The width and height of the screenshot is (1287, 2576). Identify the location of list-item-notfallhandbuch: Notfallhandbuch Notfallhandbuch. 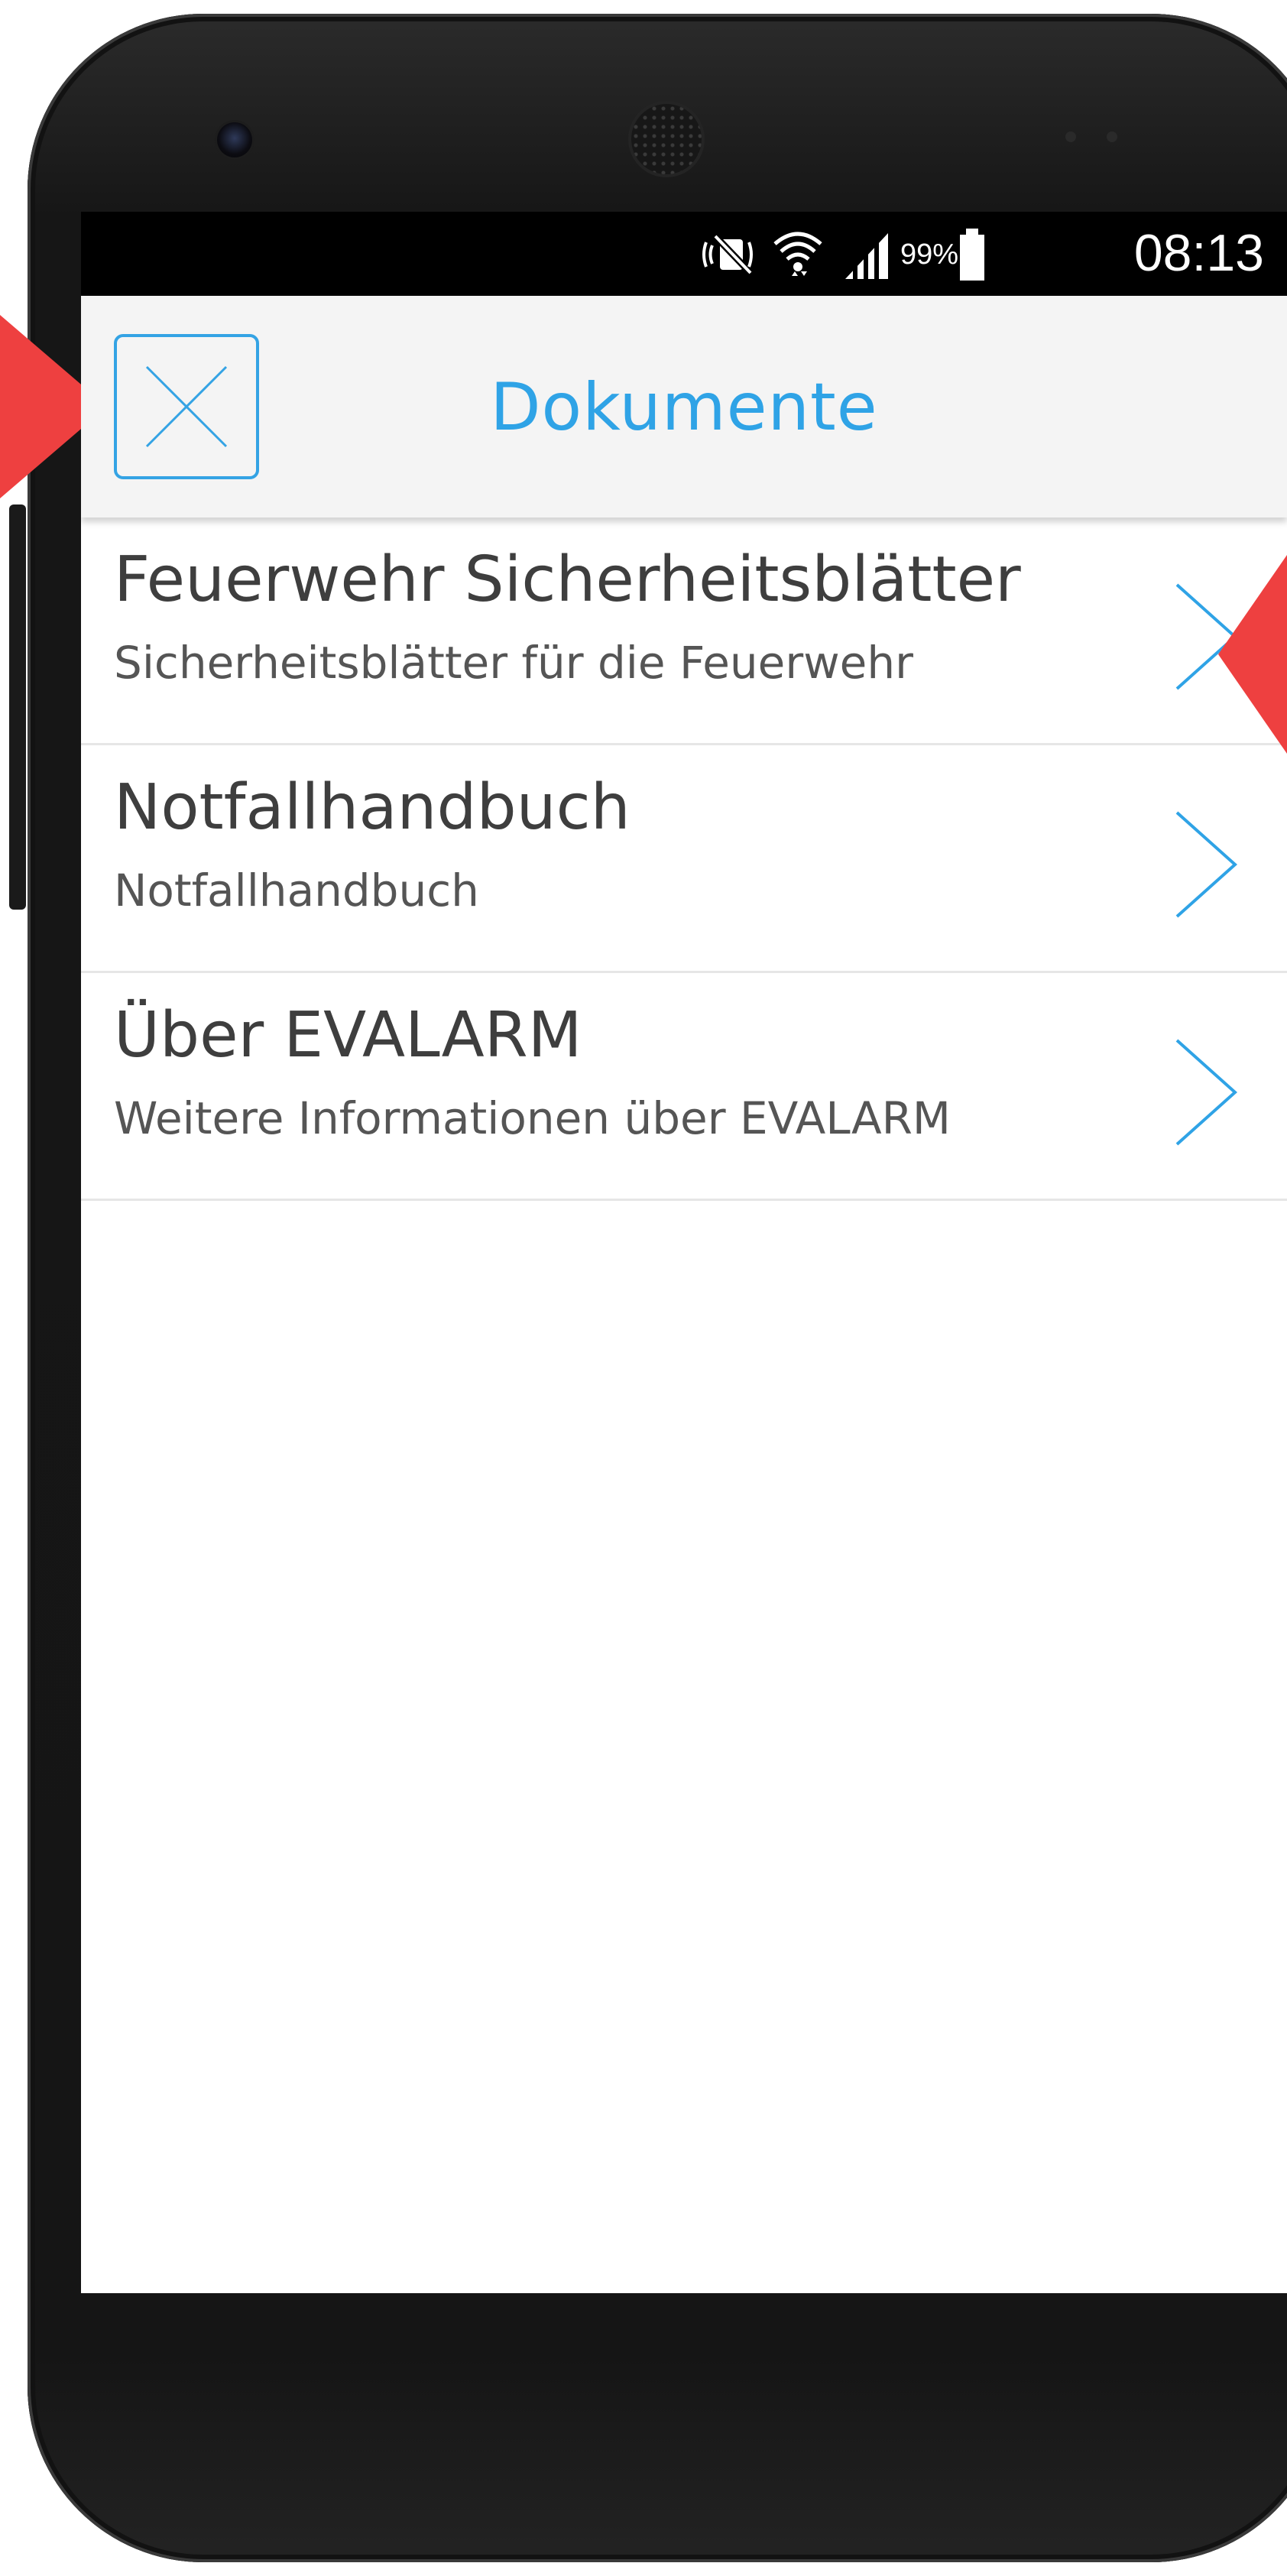
(684, 859).